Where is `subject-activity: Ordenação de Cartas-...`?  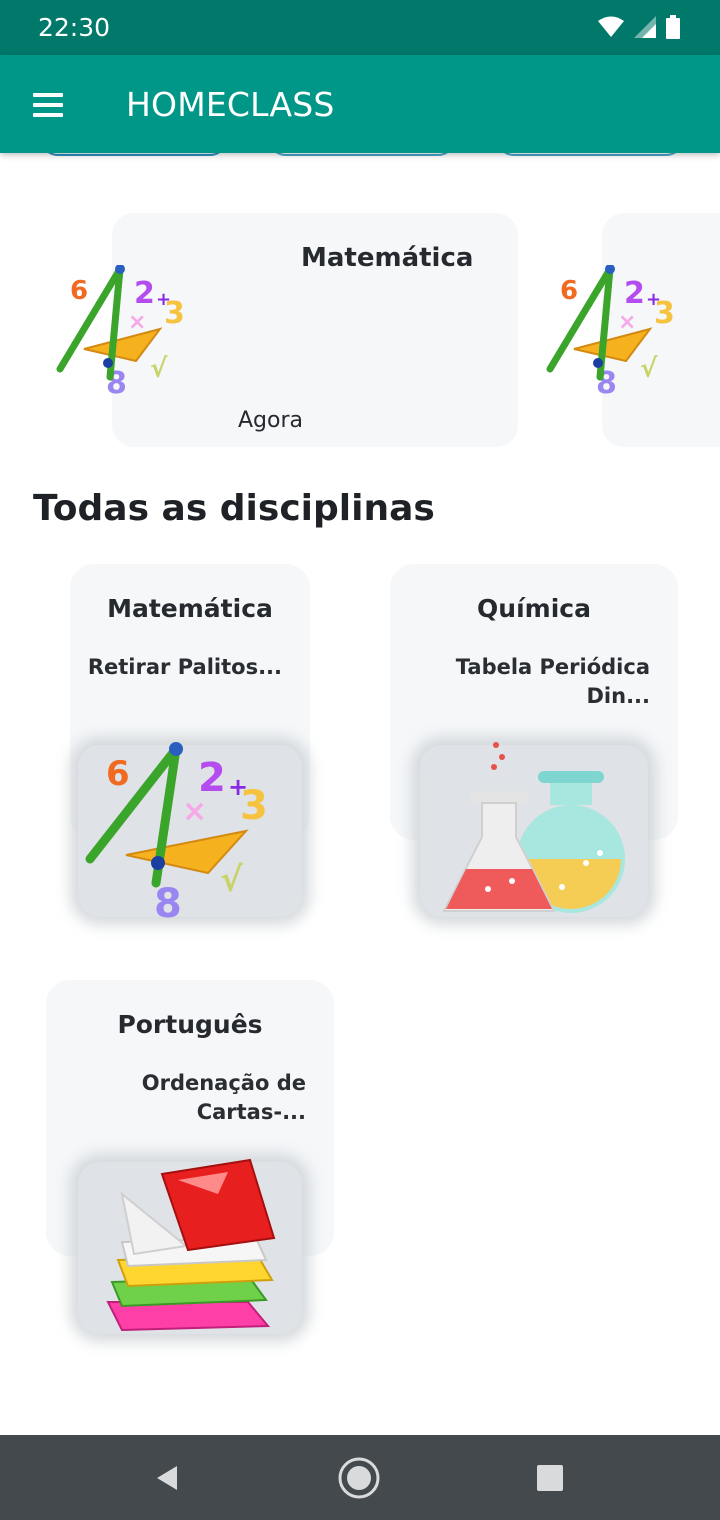 subject-activity: Ordenação de Cartas-... is located at coordinates (223, 1097).